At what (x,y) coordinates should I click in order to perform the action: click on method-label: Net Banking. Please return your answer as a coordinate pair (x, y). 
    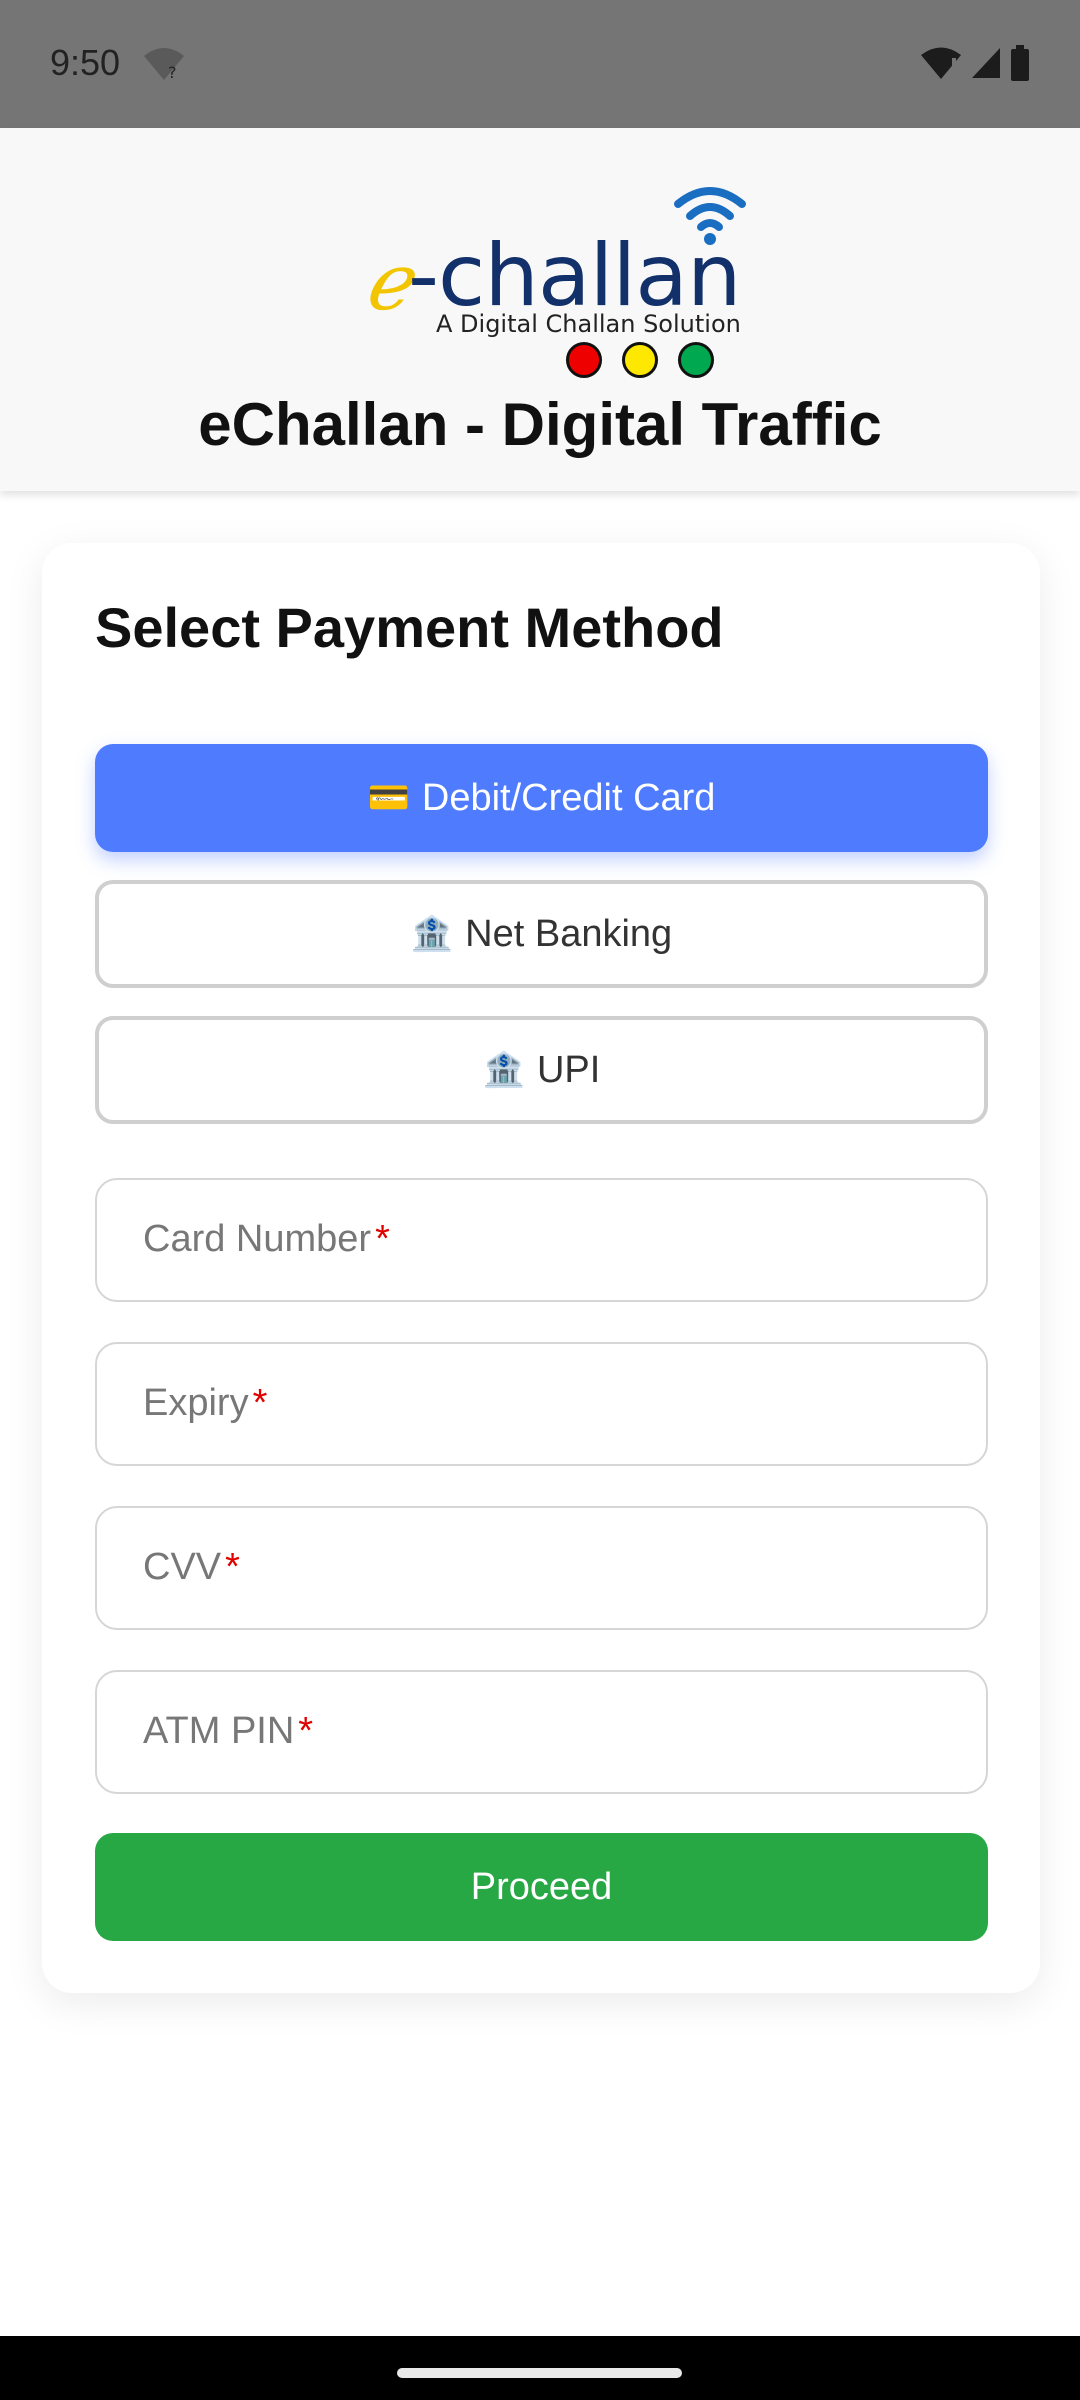
    Looking at the image, I should click on (569, 933).